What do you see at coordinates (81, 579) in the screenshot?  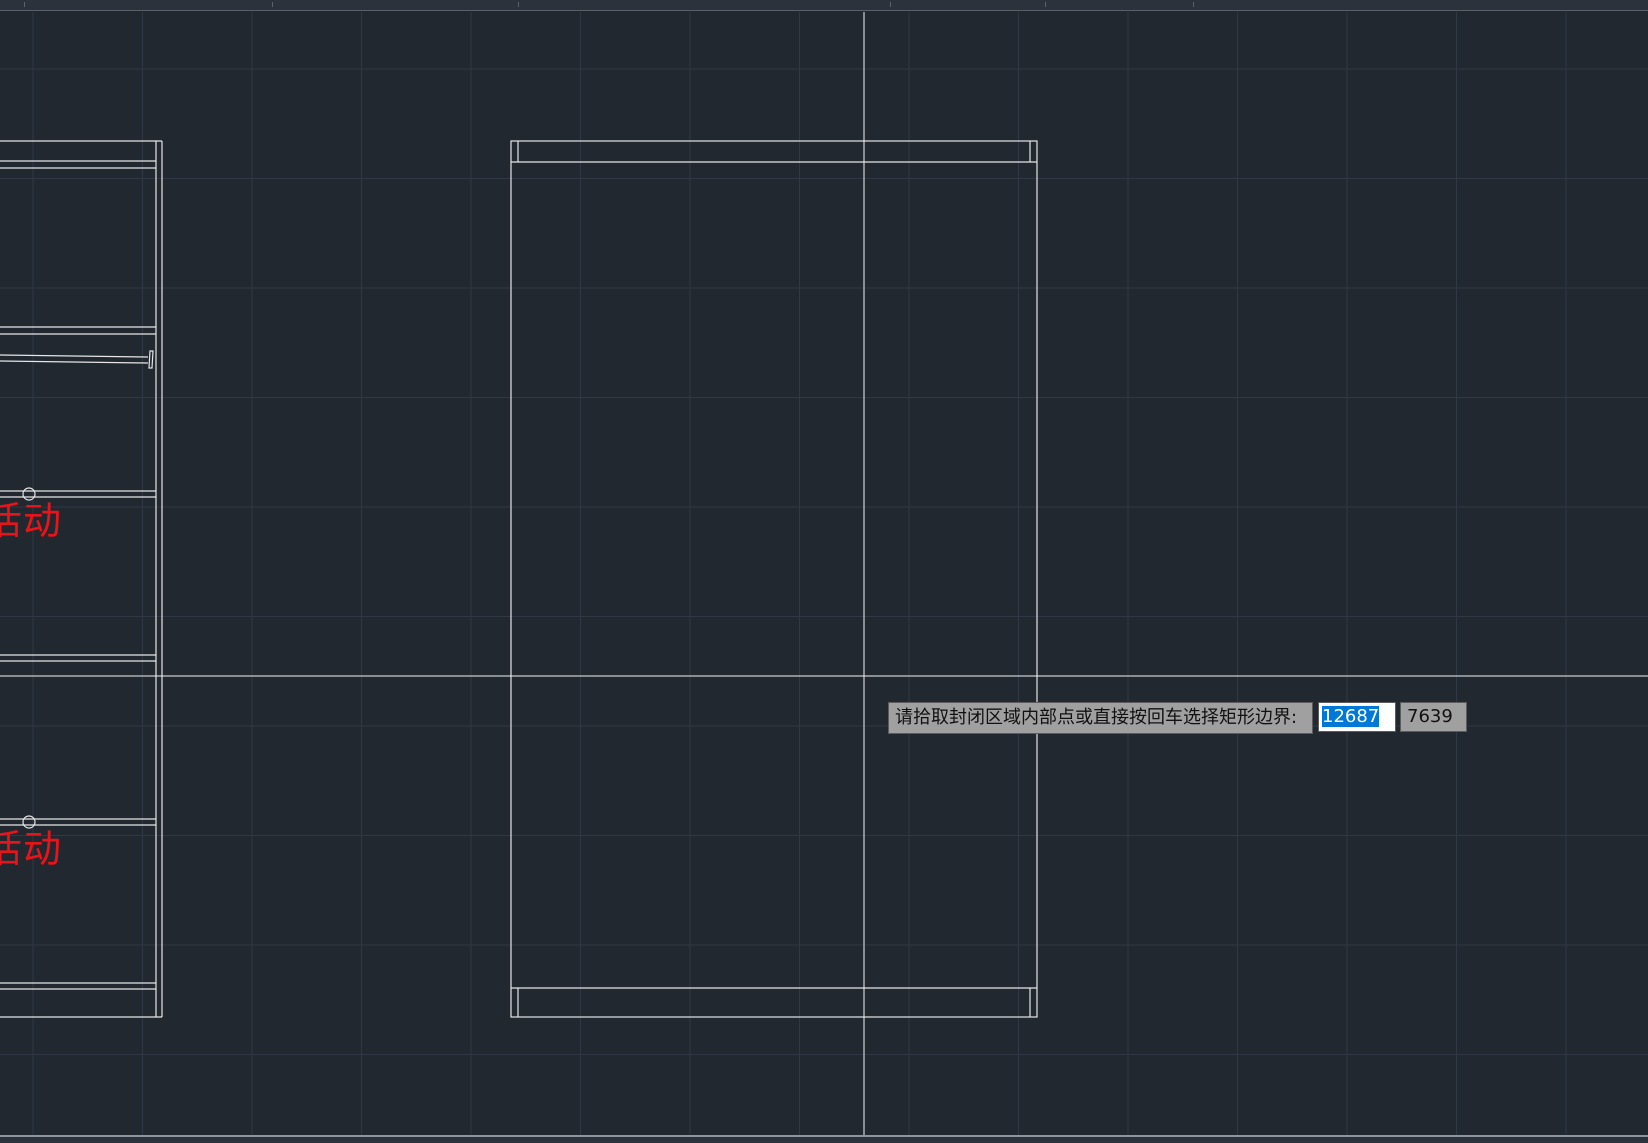 I see `left-cabinet-elevation` at bounding box center [81, 579].